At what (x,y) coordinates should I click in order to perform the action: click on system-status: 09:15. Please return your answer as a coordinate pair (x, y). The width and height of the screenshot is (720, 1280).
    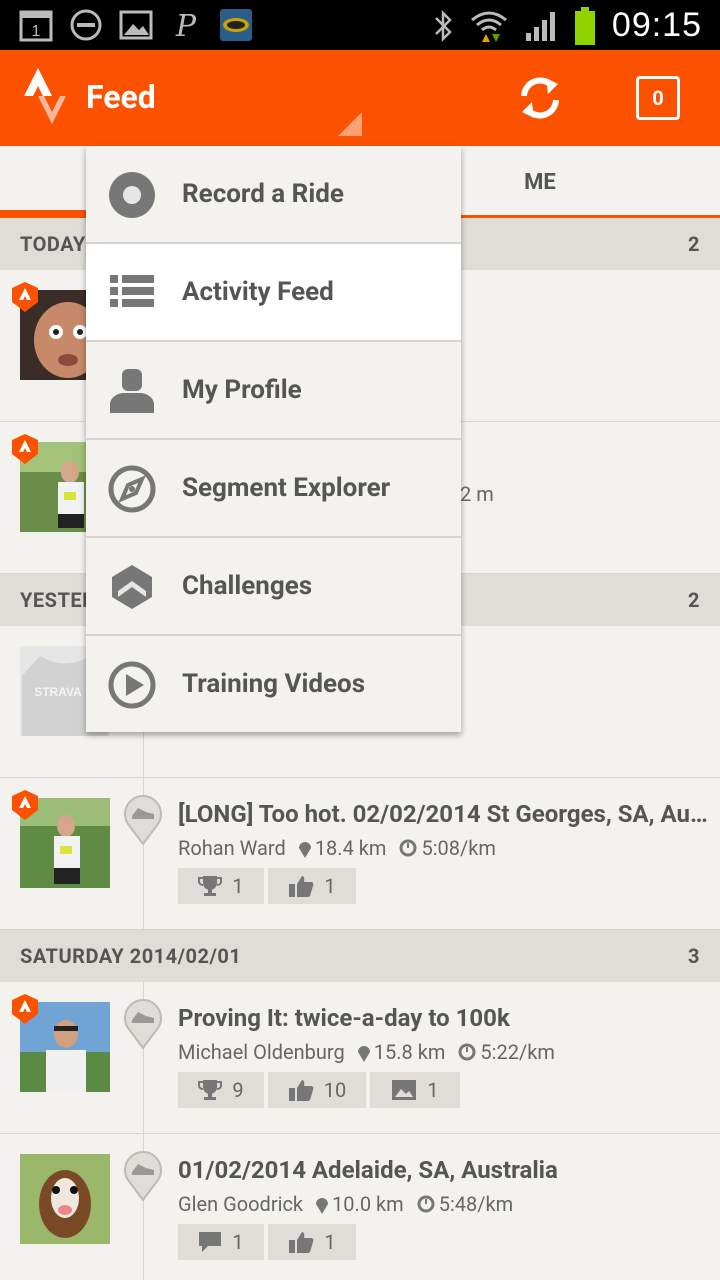
    Looking at the image, I should click on (567, 25).